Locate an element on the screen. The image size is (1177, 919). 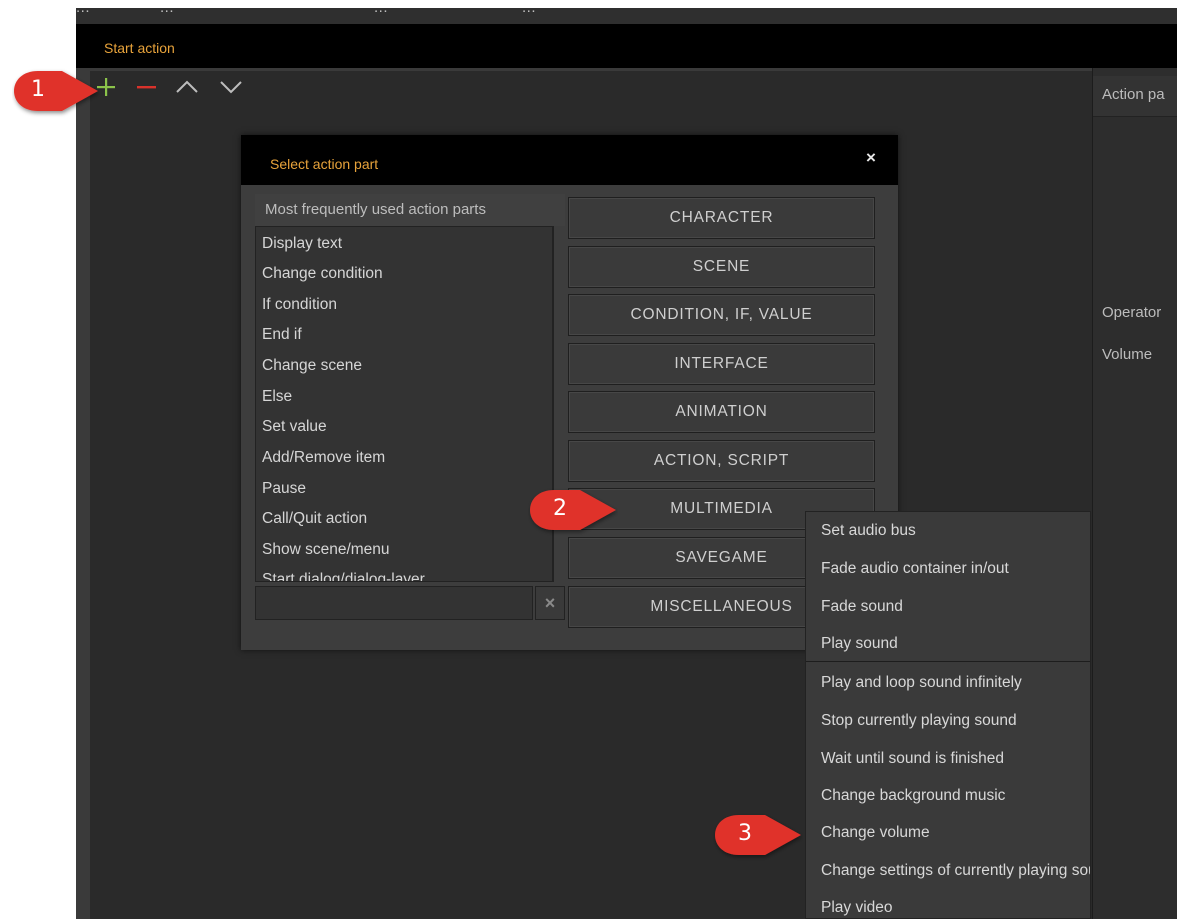
dialog-title-bar: Select action part × is located at coordinates (569, 160).